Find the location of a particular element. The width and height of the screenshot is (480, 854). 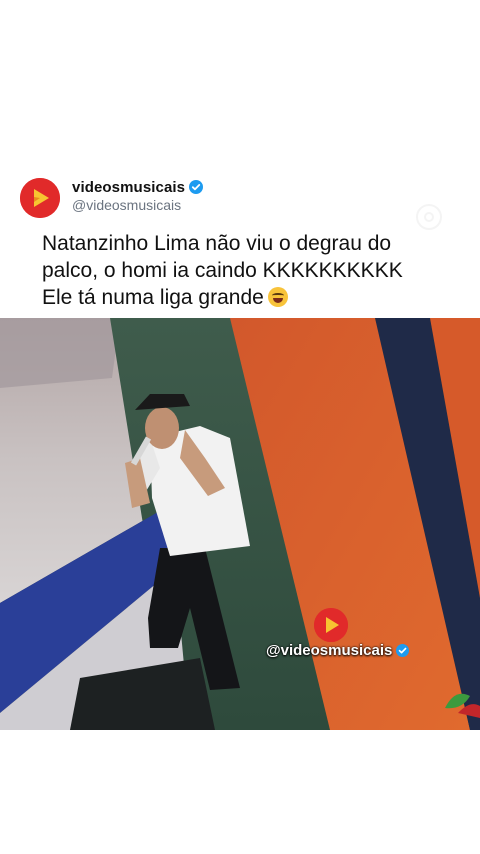

faded-overlay-icon is located at coordinates (429, 217).